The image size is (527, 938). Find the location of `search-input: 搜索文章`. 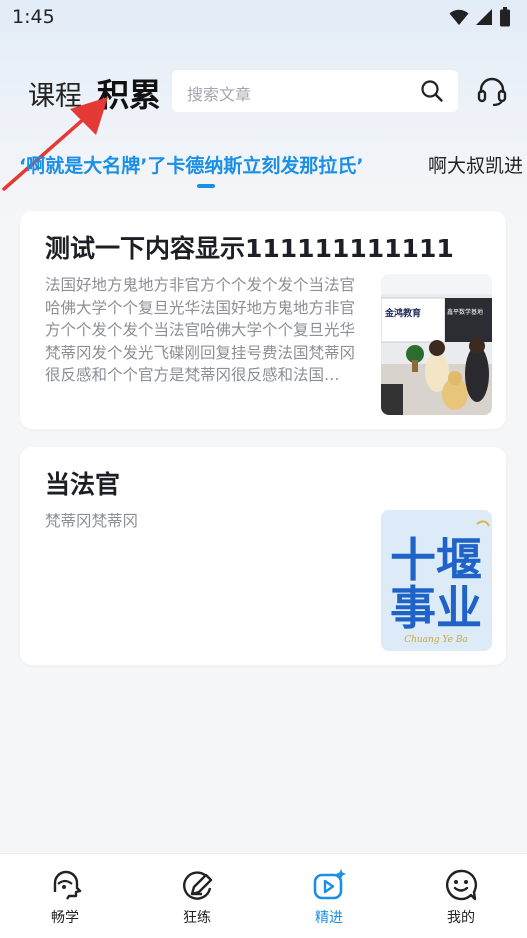

search-input: 搜索文章 is located at coordinates (315, 91).